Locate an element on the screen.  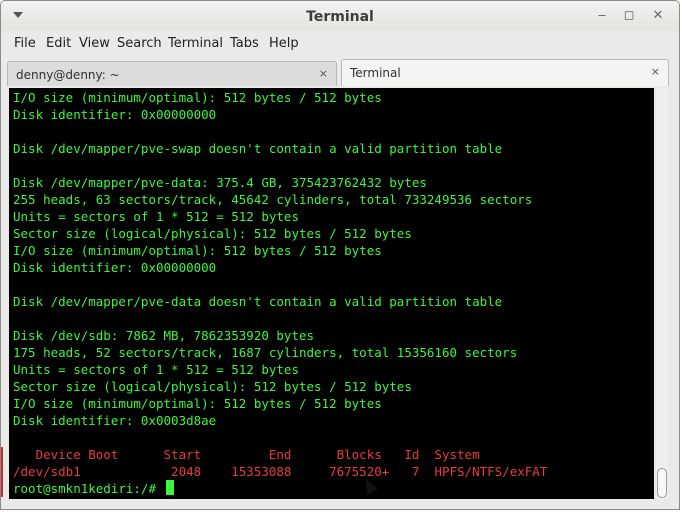
maximize-icon: ◻ is located at coordinates (629, 16).